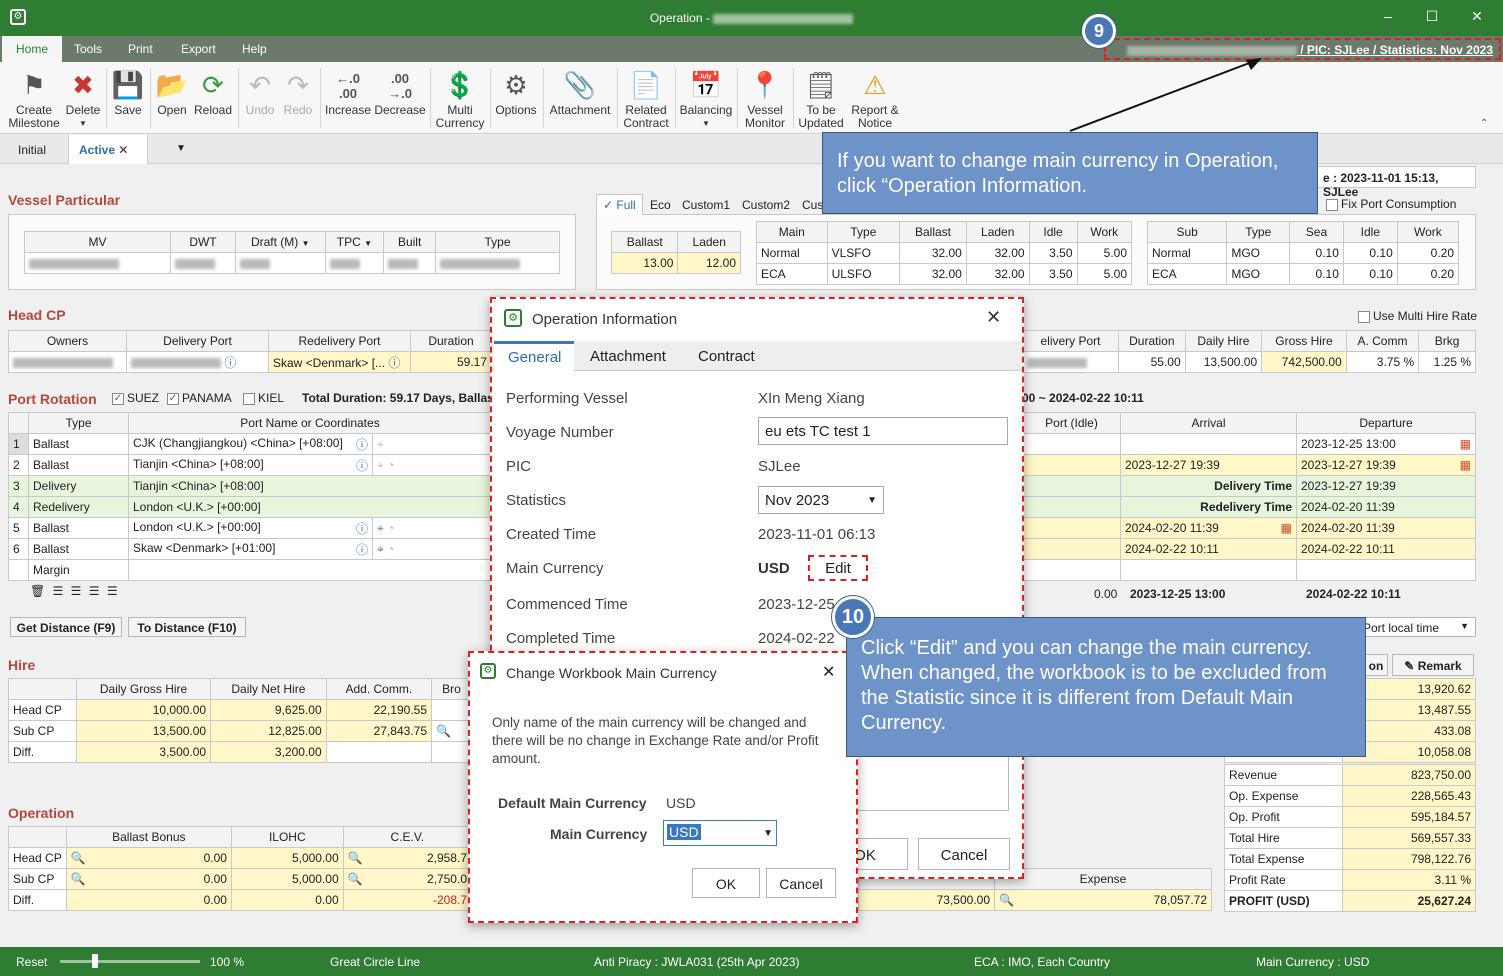 This screenshot has width=1503, height=976. Describe the element at coordinates (853, 617) in the screenshot. I see `step-badge-10: 10` at that location.